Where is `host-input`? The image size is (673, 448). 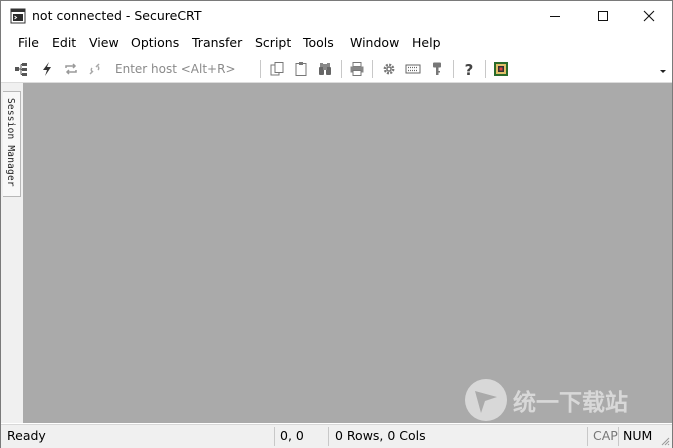 host-input is located at coordinates (181, 69).